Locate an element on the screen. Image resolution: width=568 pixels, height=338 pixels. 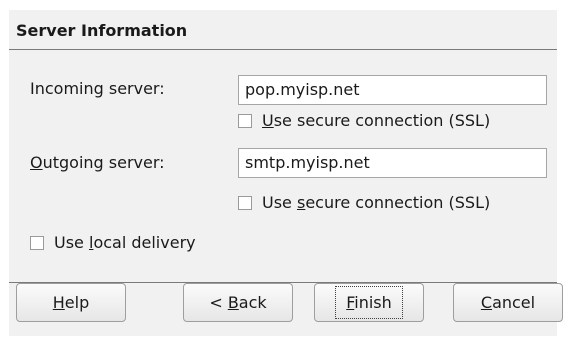
cancel-button: Cancel is located at coordinates (508, 302).